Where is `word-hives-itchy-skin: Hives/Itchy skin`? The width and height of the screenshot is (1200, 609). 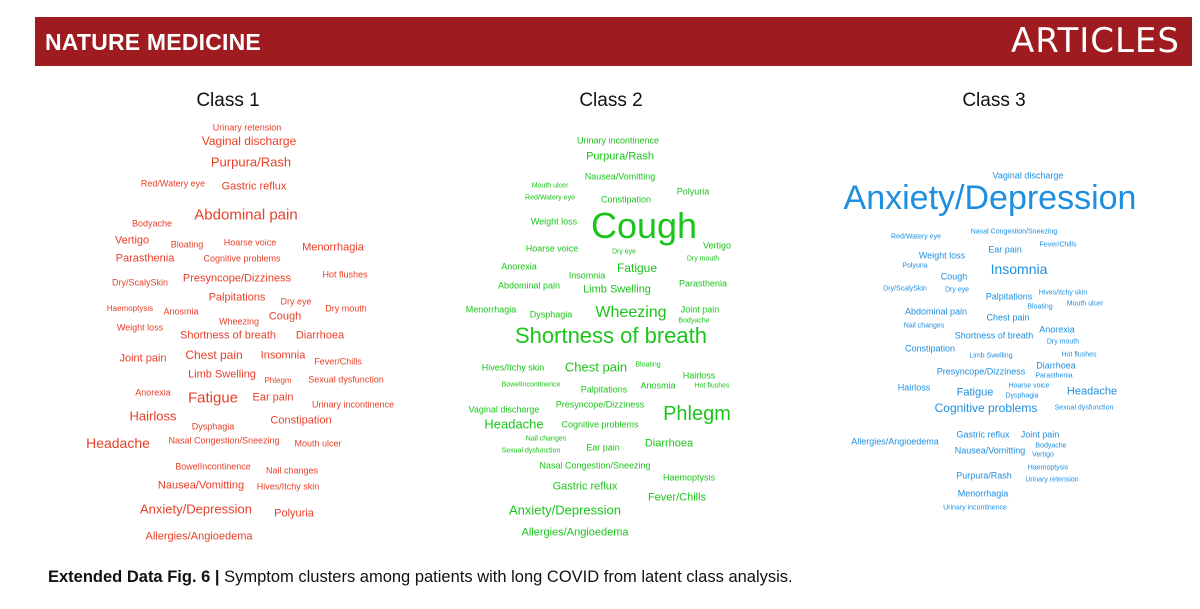 word-hives-itchy-skin: Hives/Itchy skin is located at coordinates (1063, 293).